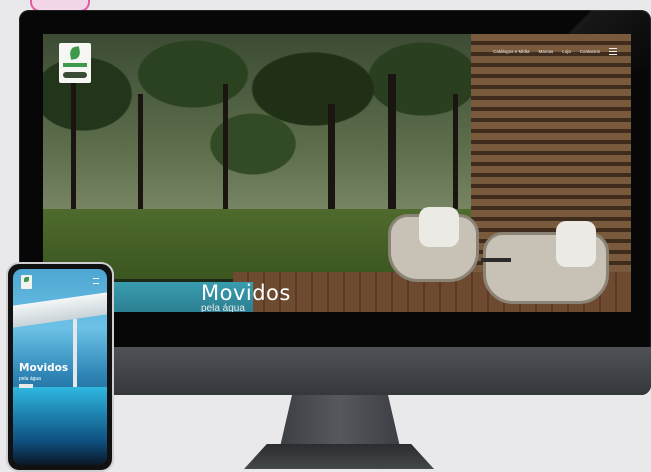 The image size is (651, 472). Describe the element at coordinates (30, 379) in the screenshot. I see `mobile-hero-subtitle: pela água` at that location.